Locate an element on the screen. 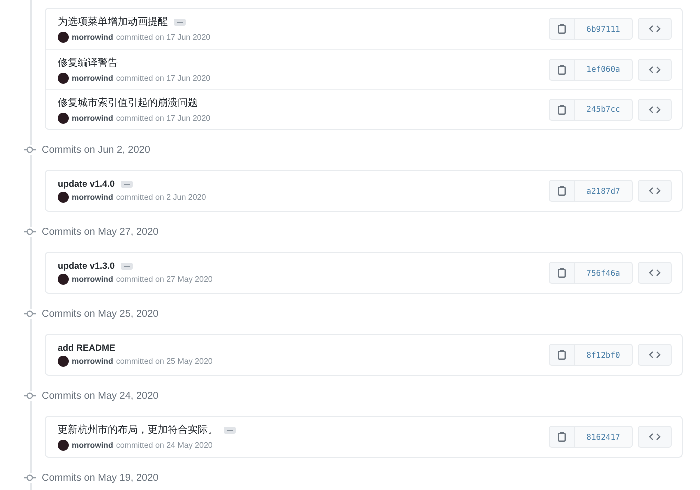 Image resolution: width=700 pixels, height=490 pixels. commit-group-date: Commits on May 27, 2020 is located at coordinates (100, 232).